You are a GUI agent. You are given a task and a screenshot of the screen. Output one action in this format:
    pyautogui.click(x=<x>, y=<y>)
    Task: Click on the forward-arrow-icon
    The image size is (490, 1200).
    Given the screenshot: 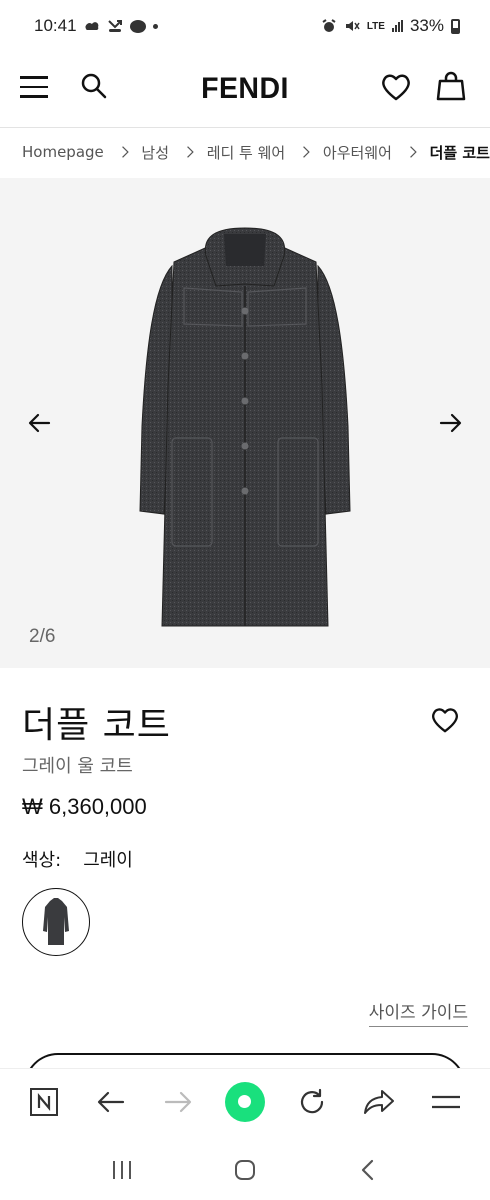 What is the action you would take?
    pyautogui.click(x=178, y=1102)
    